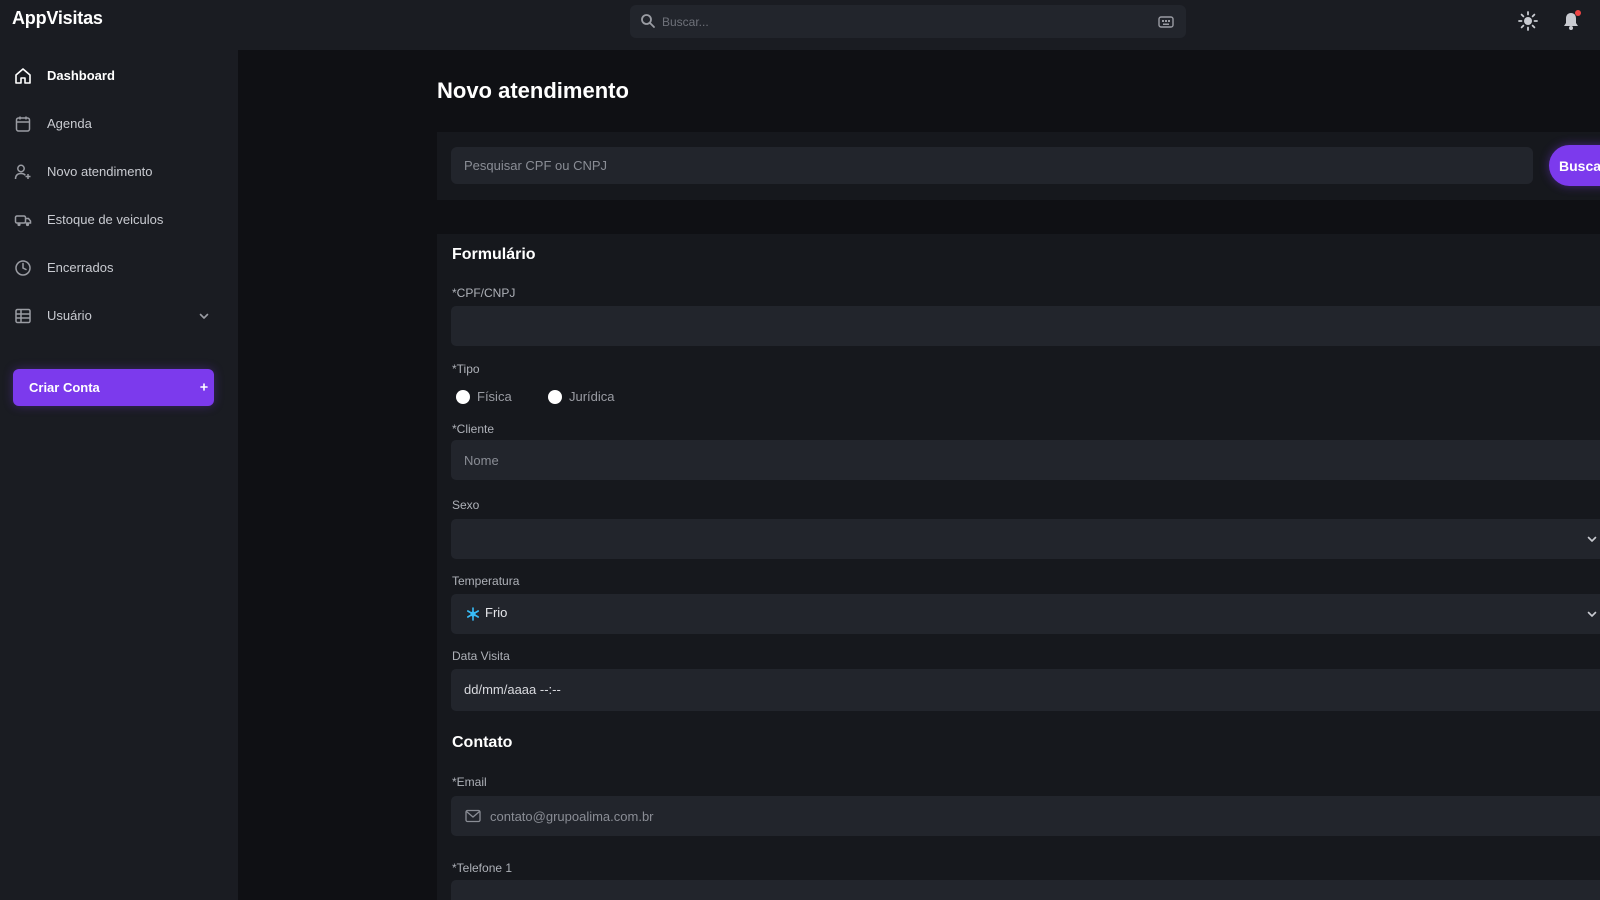  Describe the element at coordinates (902, 21) in the screenshot. I see `global-search-input` at that location.